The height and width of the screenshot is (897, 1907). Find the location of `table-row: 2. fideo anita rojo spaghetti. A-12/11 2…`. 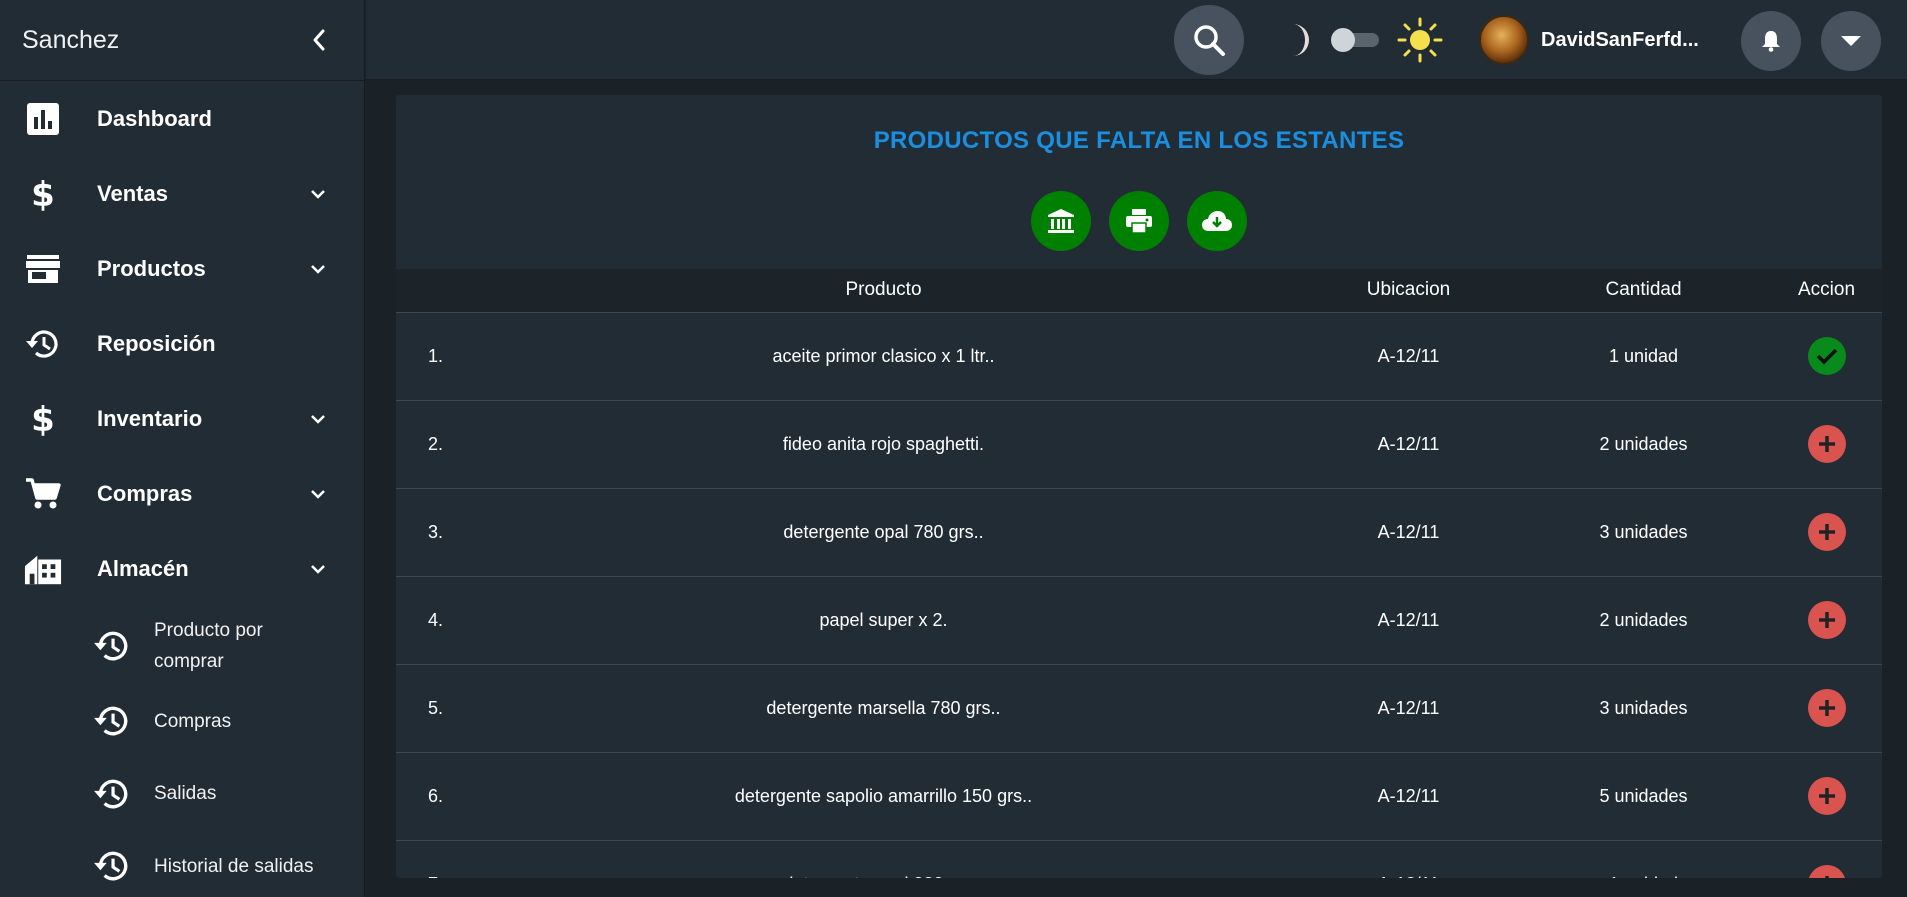

table-row: 2. fideo anita rojo spaghetti. A-12/11 2… is located at coordinates (1139, 444).